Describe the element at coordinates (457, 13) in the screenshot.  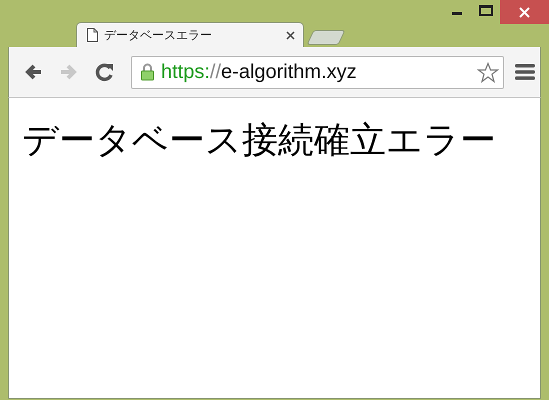
I see `minimize-icon` at that location.